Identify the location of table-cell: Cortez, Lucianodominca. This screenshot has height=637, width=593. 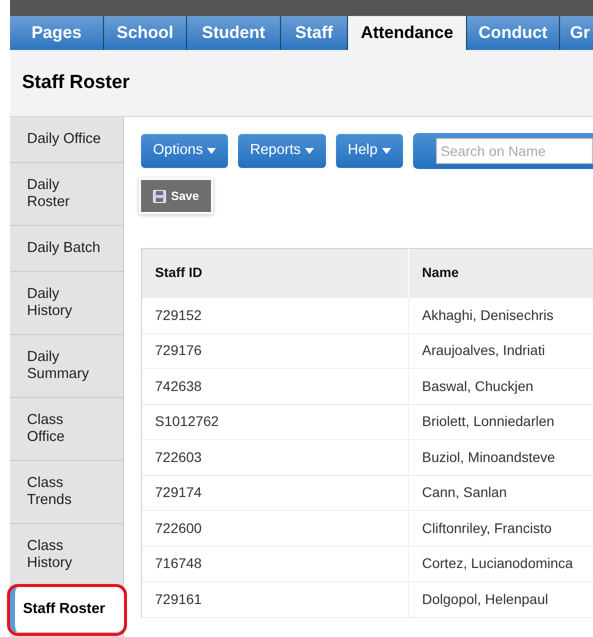
(500, 563).